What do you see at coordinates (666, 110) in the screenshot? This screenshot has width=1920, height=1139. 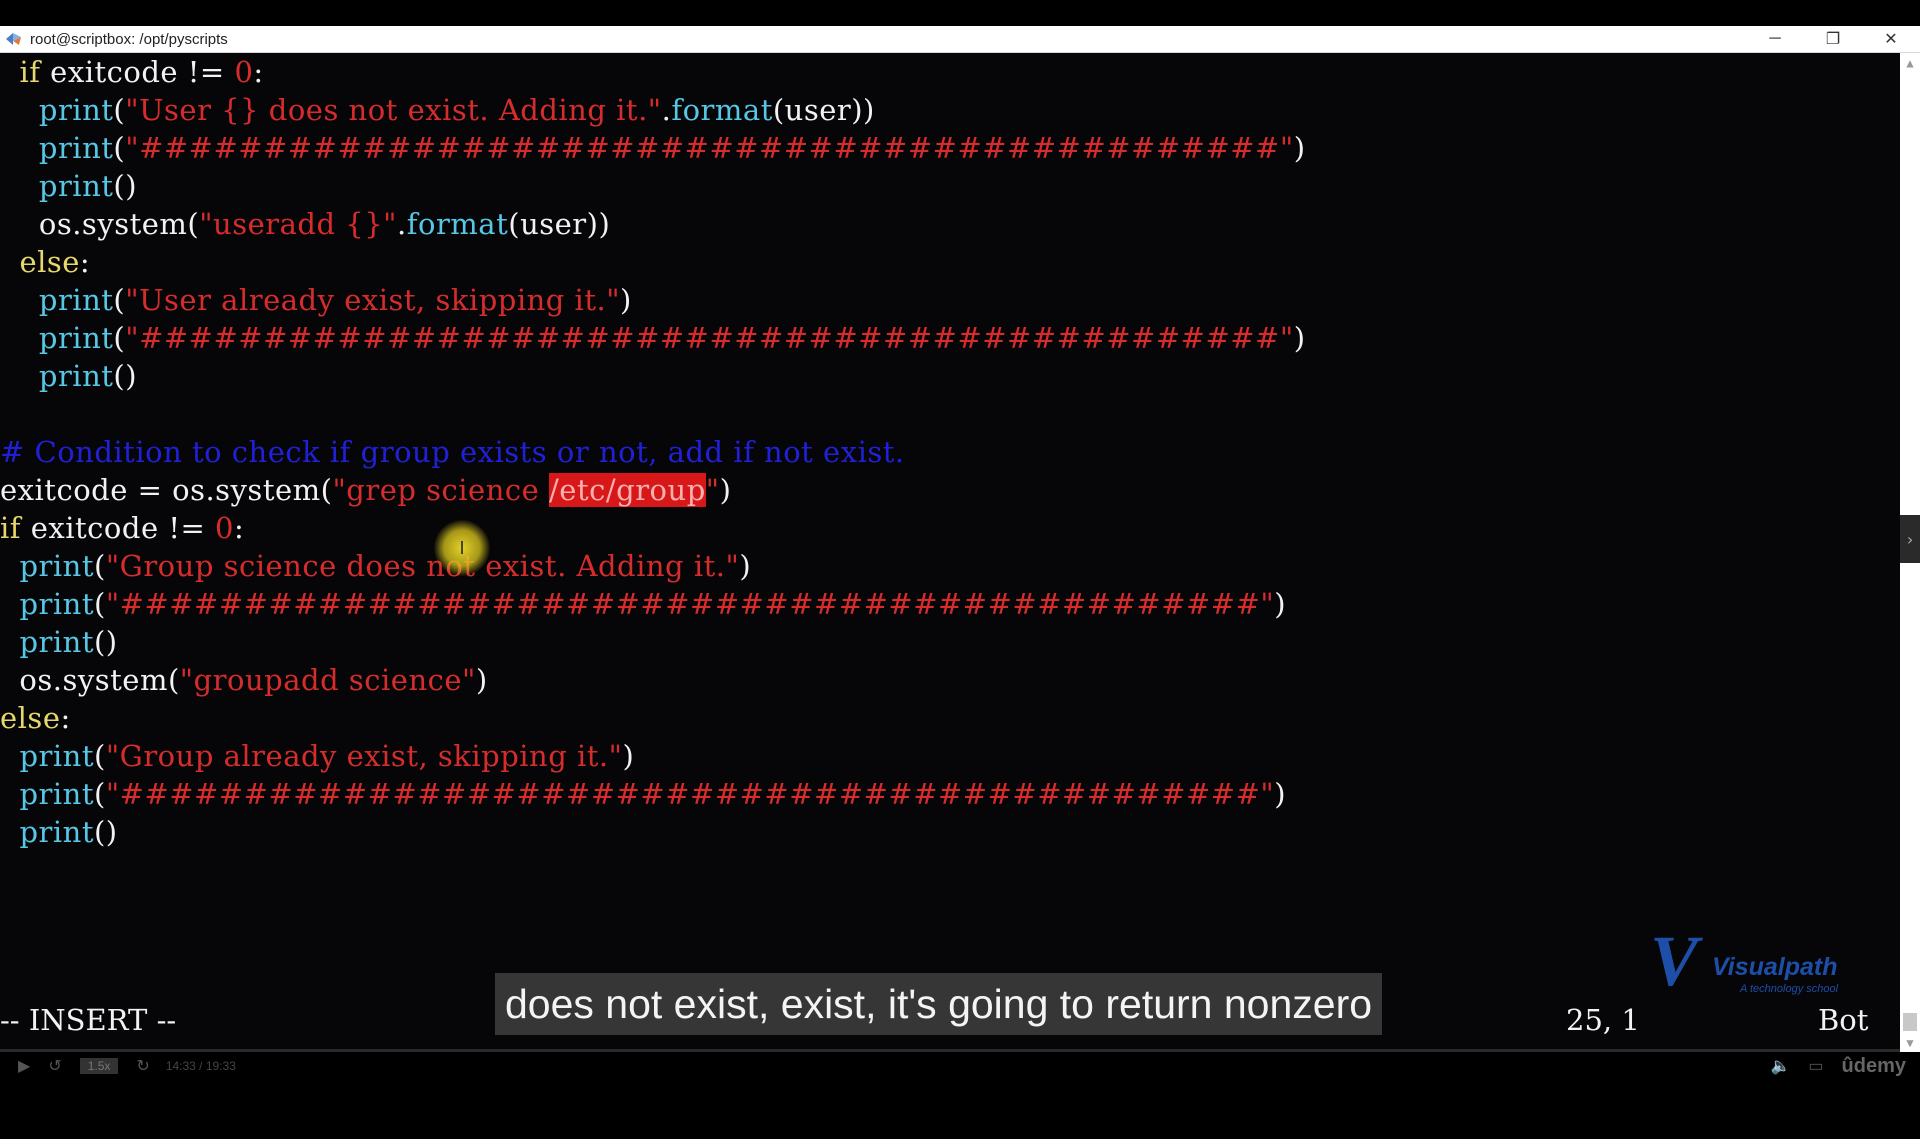 I see `code-token: .` at bounding box center [666, 110].